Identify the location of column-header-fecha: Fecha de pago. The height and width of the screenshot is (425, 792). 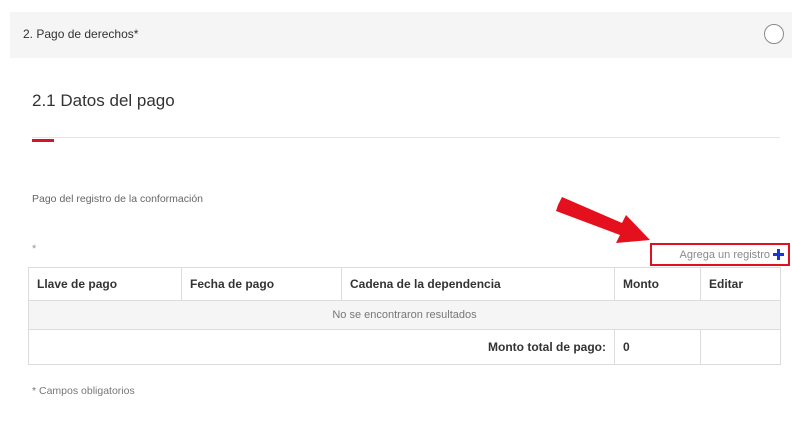
(261, 284).